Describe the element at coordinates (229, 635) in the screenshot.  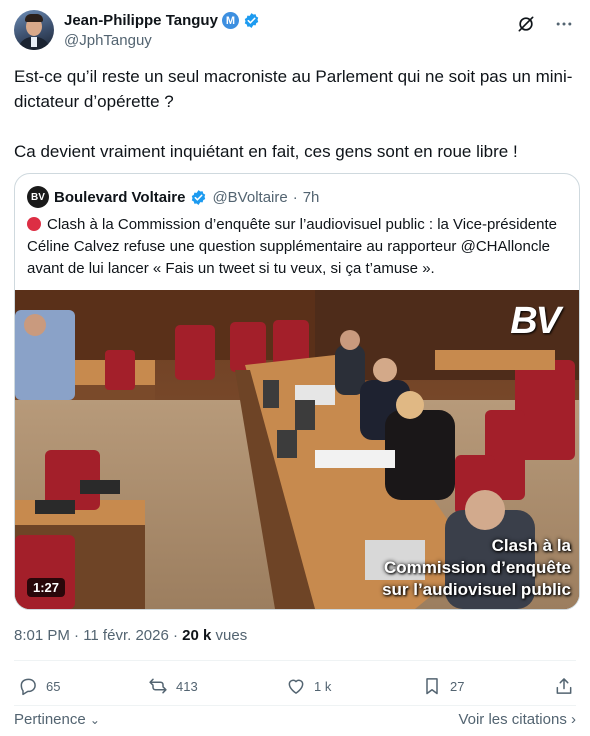
I see `views-label: vues` at that location.